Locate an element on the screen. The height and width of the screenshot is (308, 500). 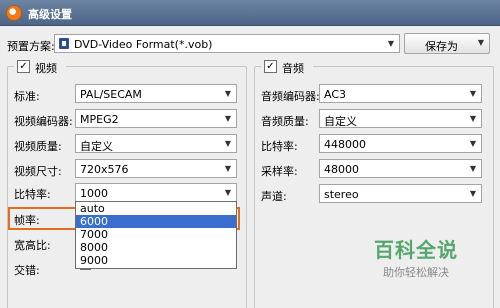
sample-rate-label: 采样率: is located at coordinates (279, 171).